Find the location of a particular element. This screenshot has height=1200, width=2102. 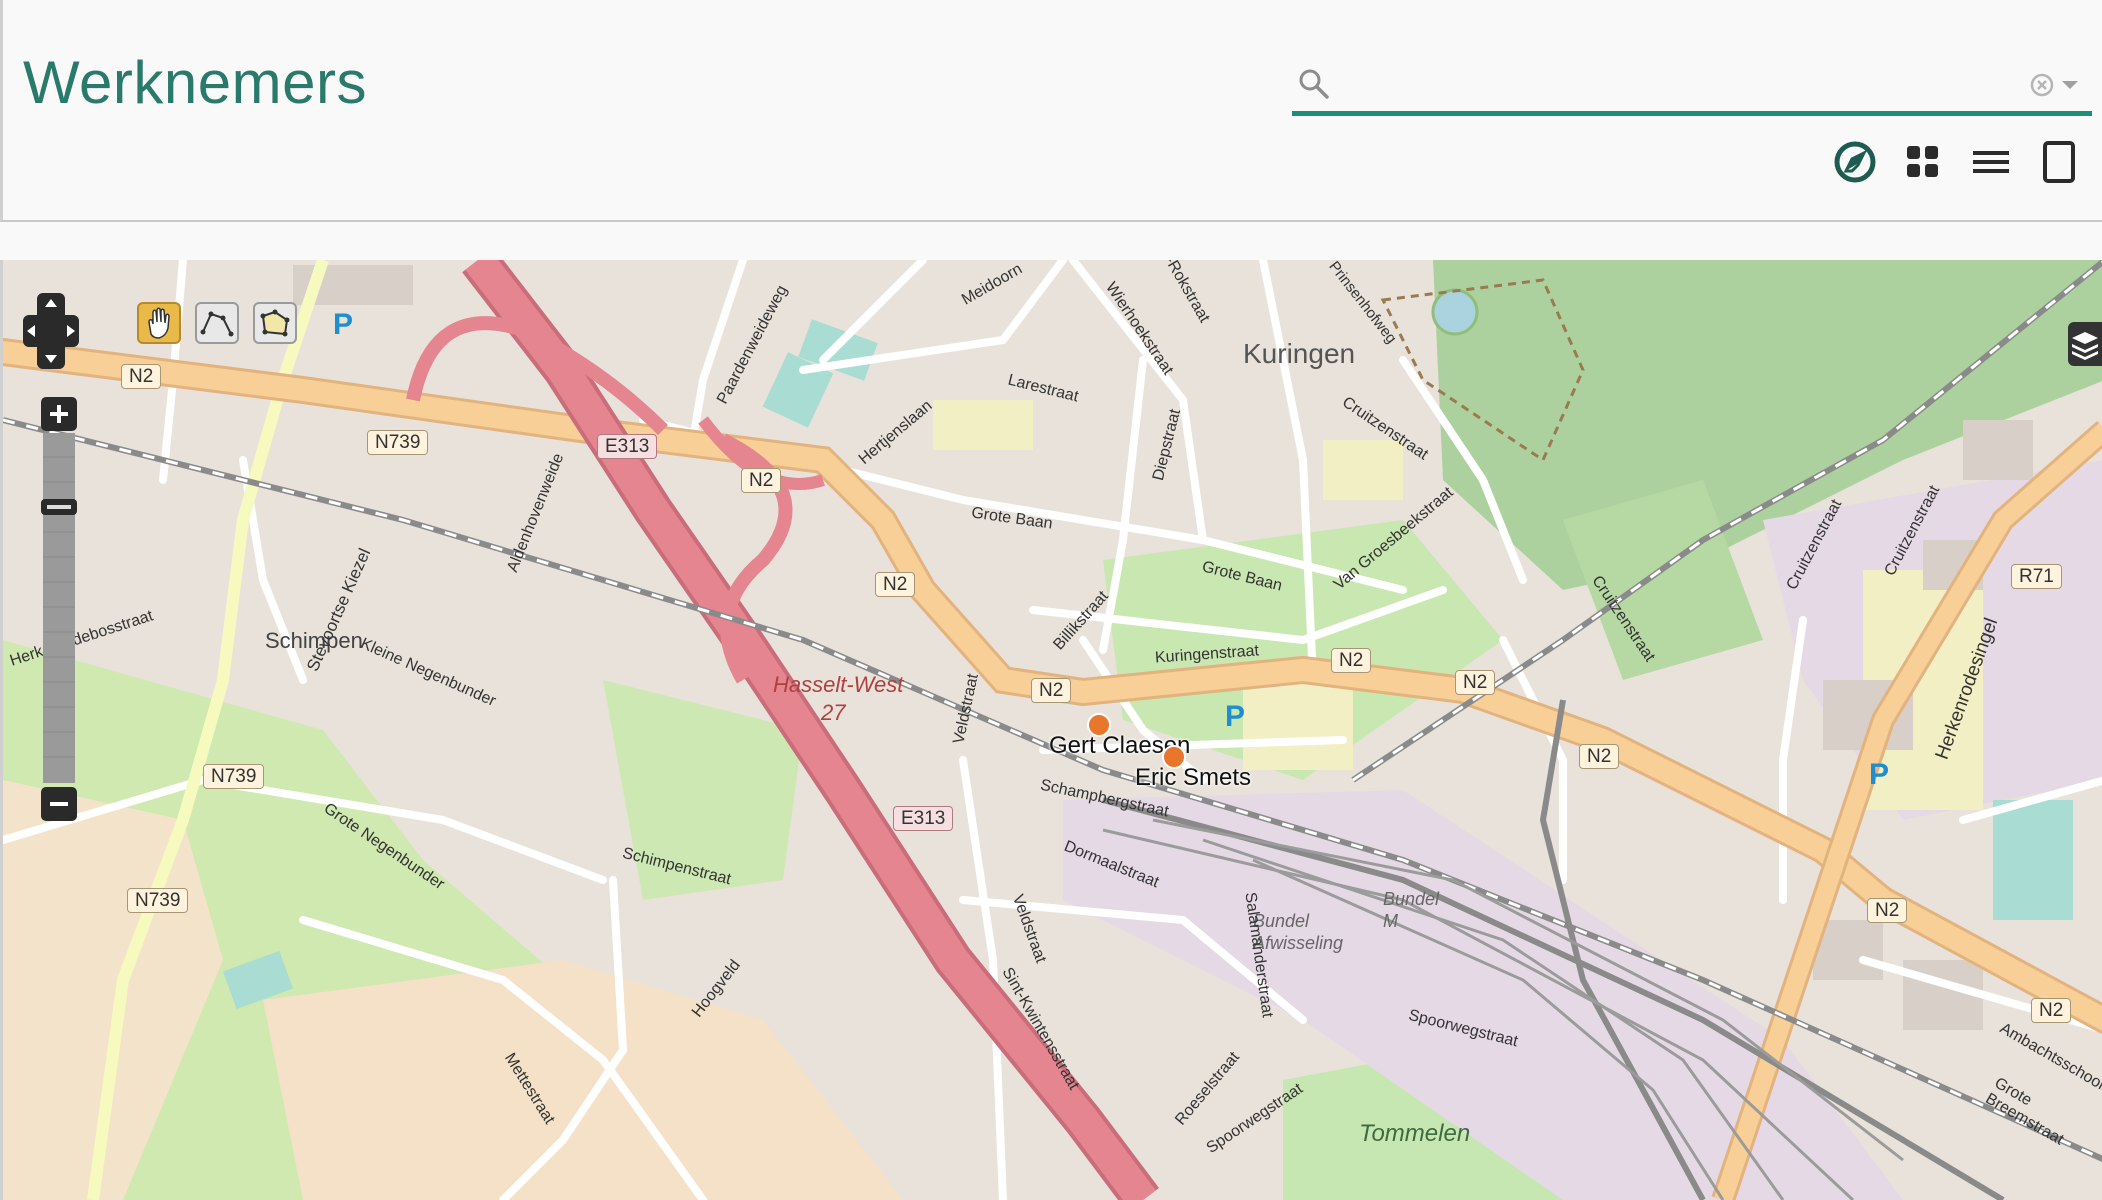

polyline-icon is located at coordinates (217, 324).